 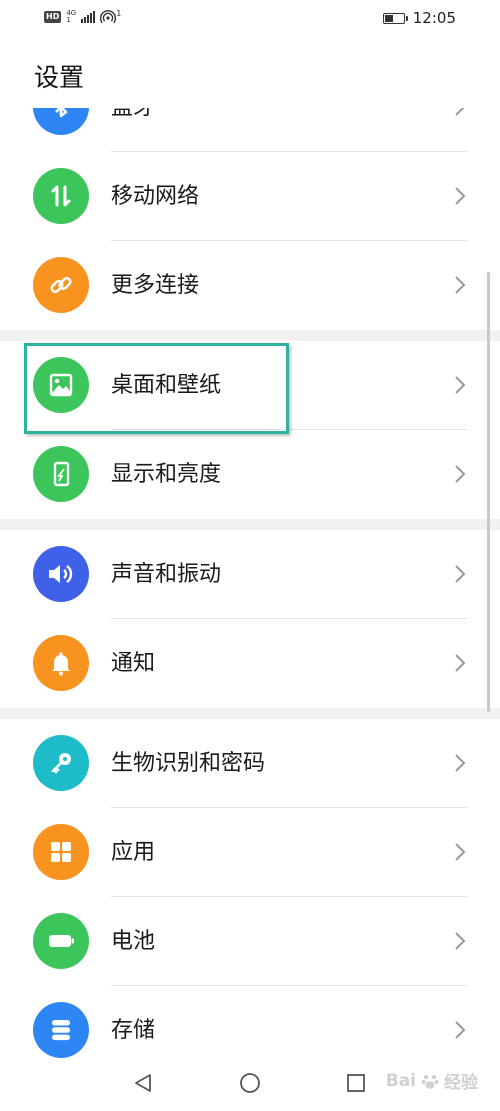 What do you see at coordinates (250, 852) in the screenshot?
I see `settings-item-apps: 应用` at bounding box center [250, 852].